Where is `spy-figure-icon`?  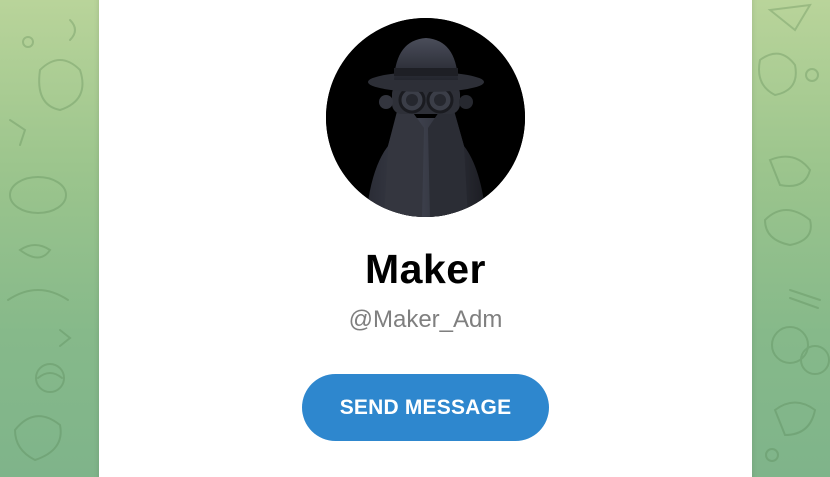 spy-figure-icon is located at coordinates (425, 117).